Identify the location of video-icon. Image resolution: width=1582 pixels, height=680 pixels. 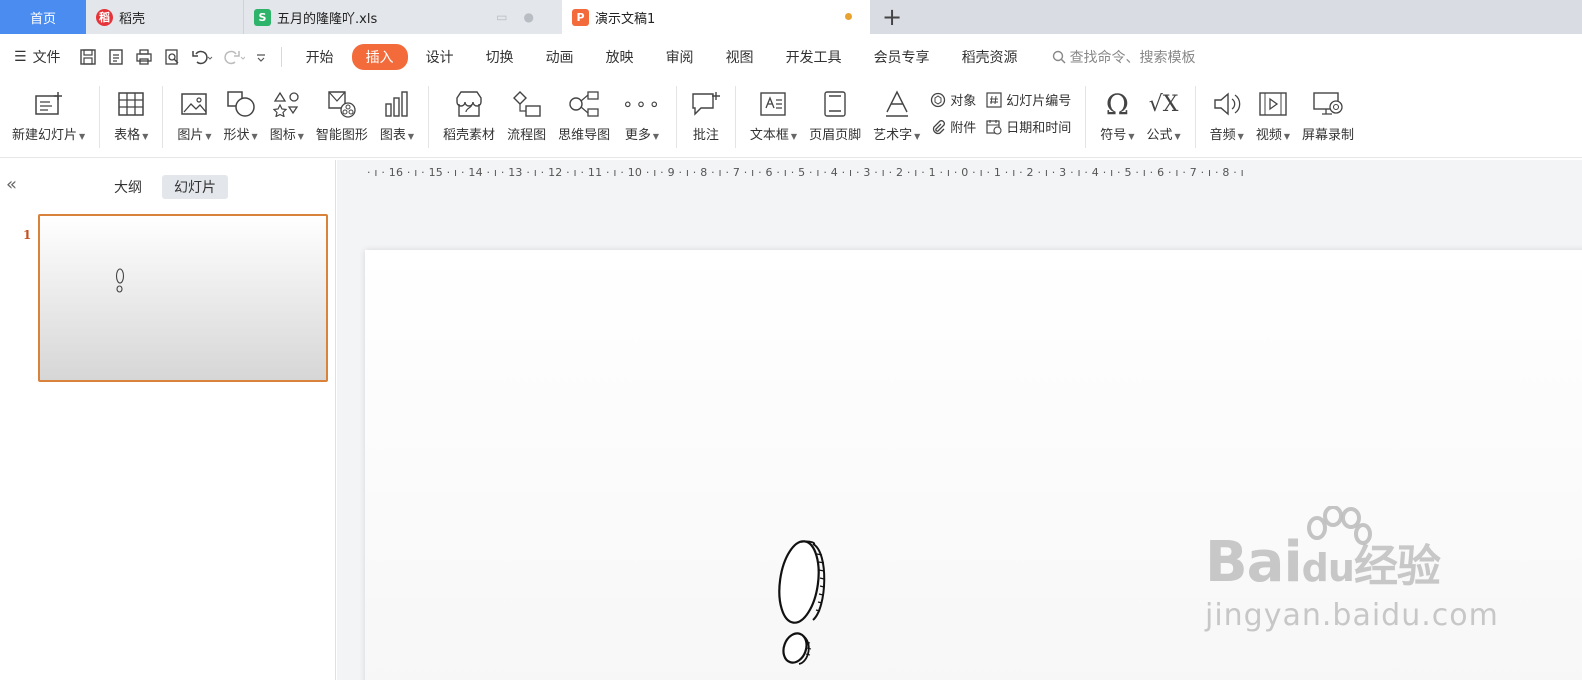
(1273, 104).